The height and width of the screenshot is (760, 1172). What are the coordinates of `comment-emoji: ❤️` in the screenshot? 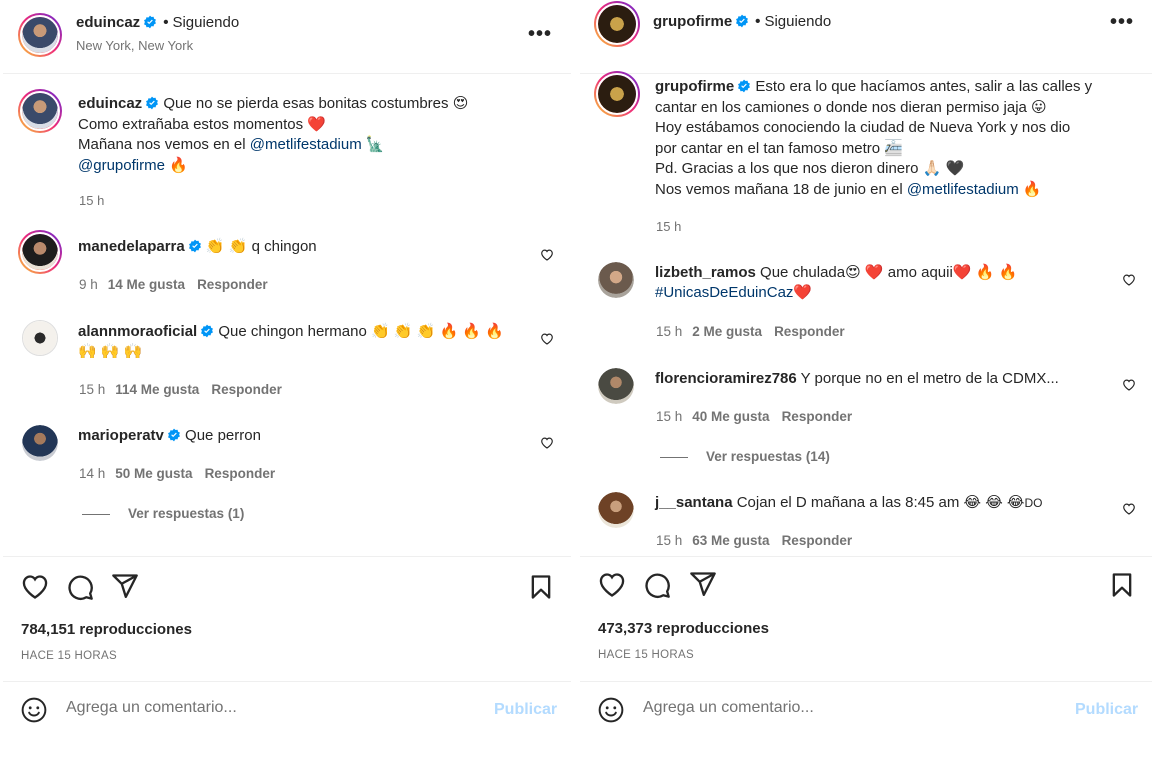 It's located at (803, 292).